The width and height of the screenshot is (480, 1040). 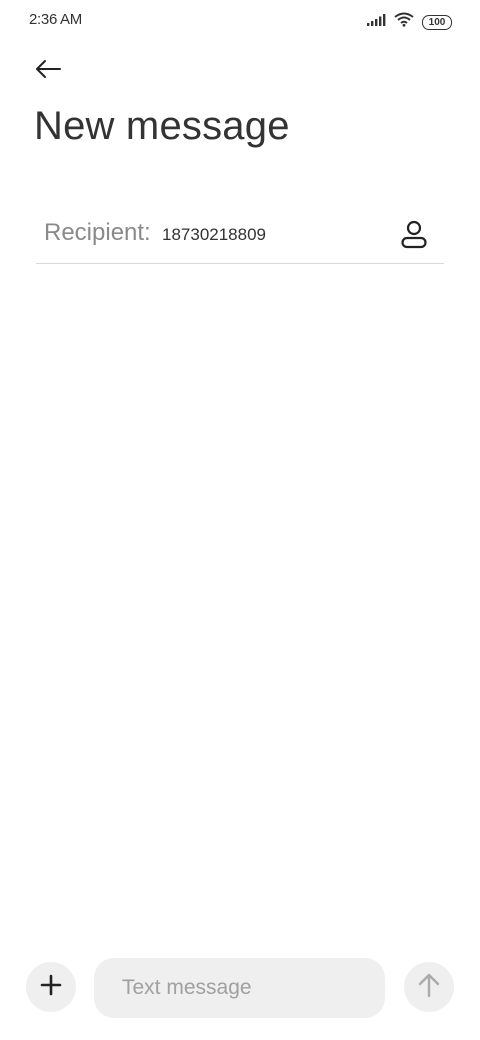 What do you see at coordinates (247, 988) in the screenshot?
I see `message-input` at bounding box center [247, 988].